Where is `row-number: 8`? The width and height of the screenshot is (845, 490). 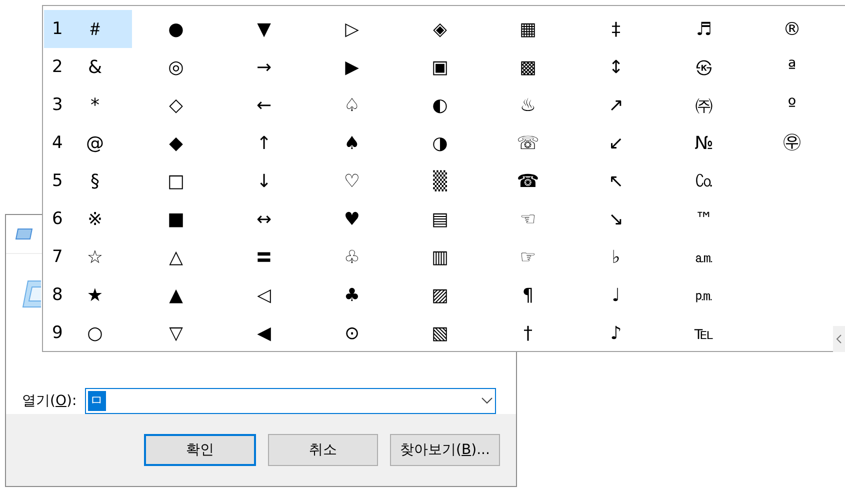 row-number: 8 is located at coordinates (58, 295).